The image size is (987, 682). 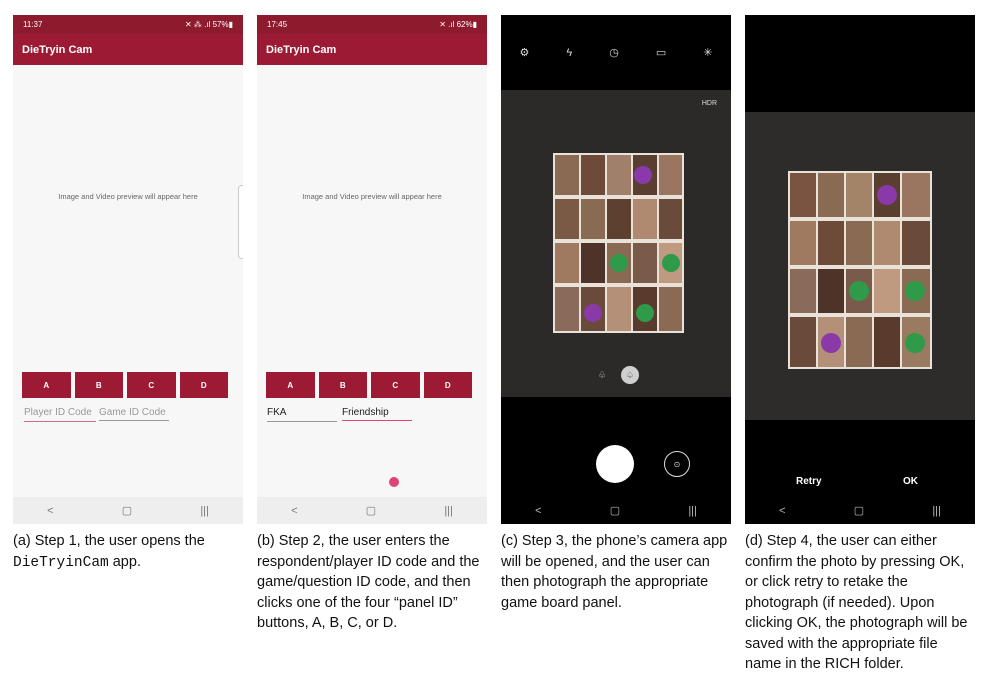 What do you see at coordinates (134, 414) in the screenshot?
I see `game-id-field: Game ID Code` at bounding box center [134, 414].